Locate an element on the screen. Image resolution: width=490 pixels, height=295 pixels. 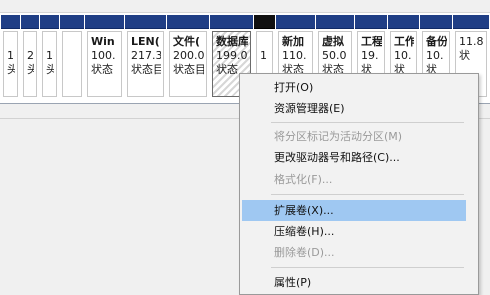
partition-lenovo: LEN( 217.3 状态目 is located at coordinates (145, 59).